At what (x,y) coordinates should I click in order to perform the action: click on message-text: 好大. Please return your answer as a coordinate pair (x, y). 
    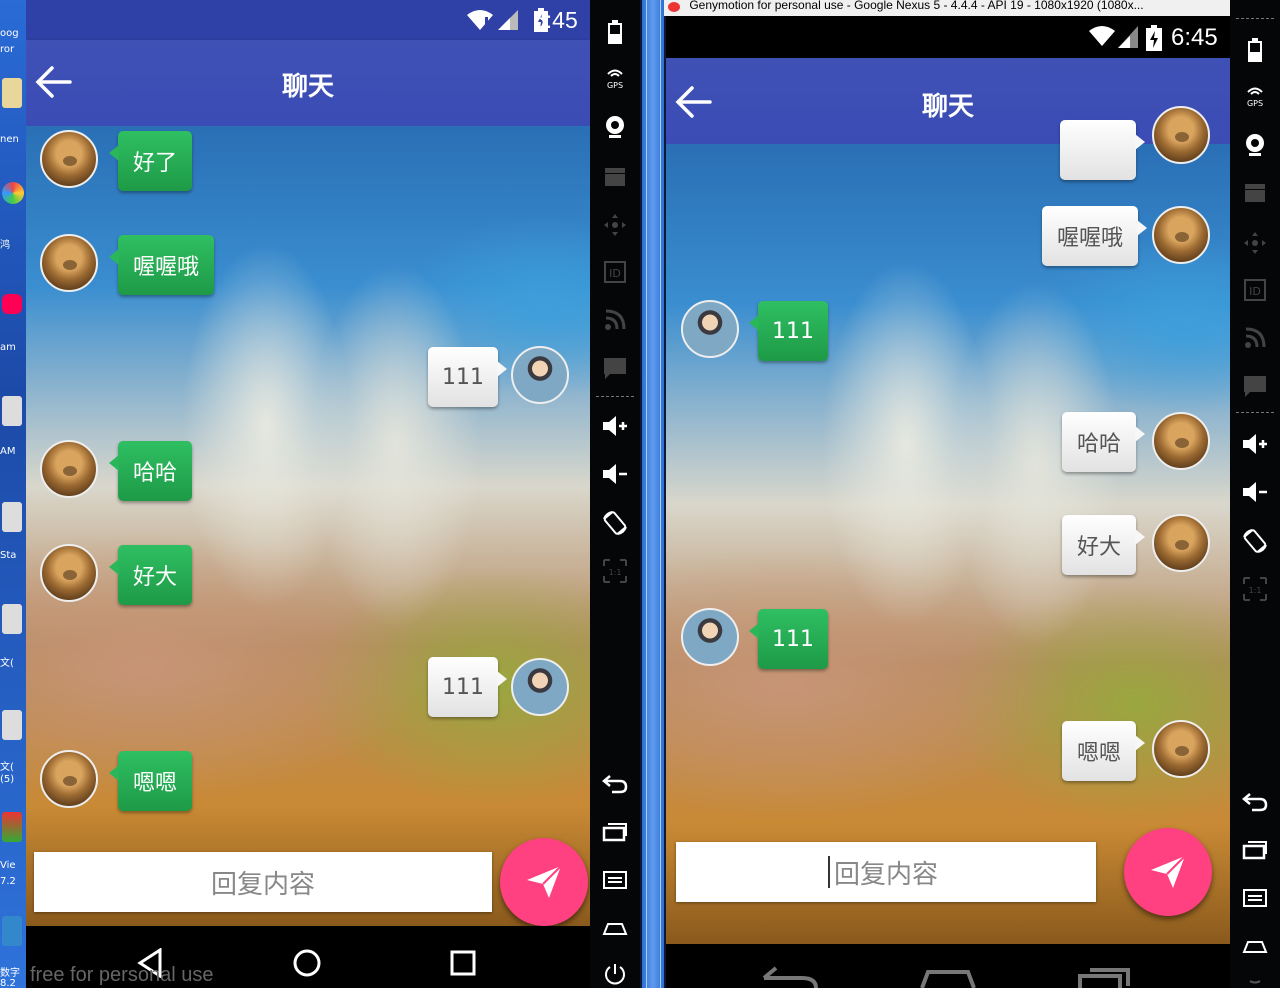
    Looking at the image, I should click on (1098, 547).